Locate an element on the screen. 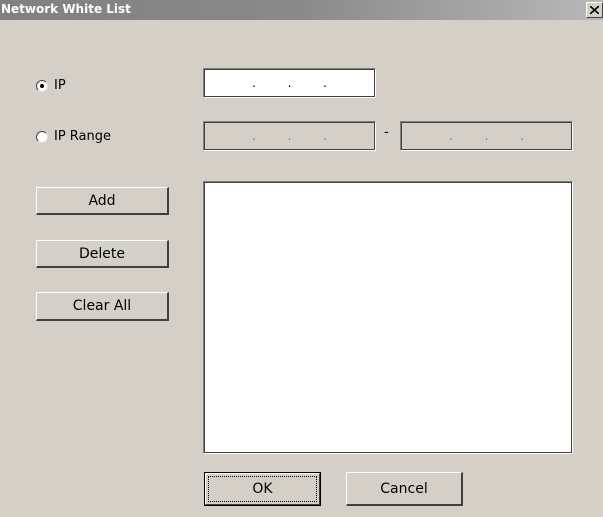 The height and width of the screenshot is (517, 603). radio-ip-label: IP is located at coordinates (60, 85).